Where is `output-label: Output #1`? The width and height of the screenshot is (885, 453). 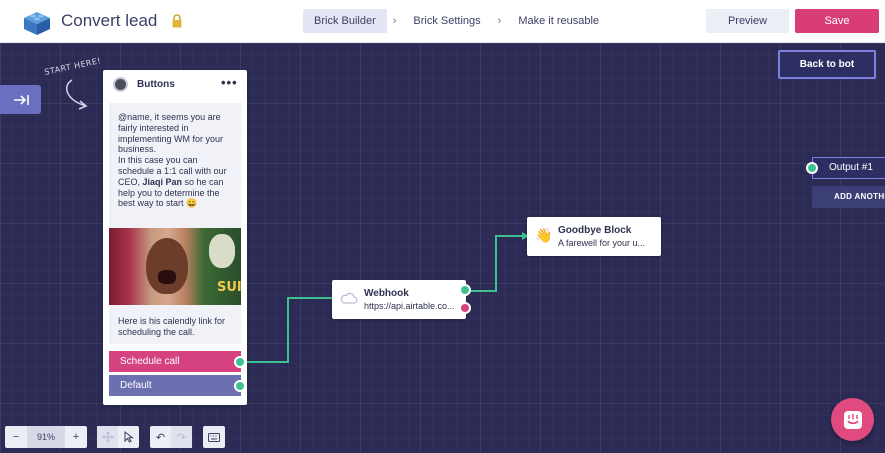
output-label: Output #1 is located at coordinates (848, 168).